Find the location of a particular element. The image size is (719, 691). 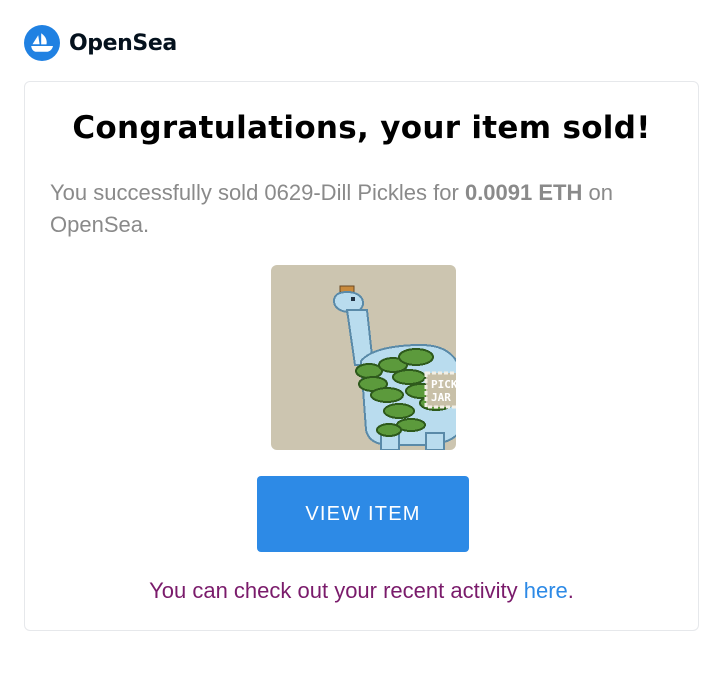

sale-price: 0.0091 ETH is located at coordinates (523, 192).